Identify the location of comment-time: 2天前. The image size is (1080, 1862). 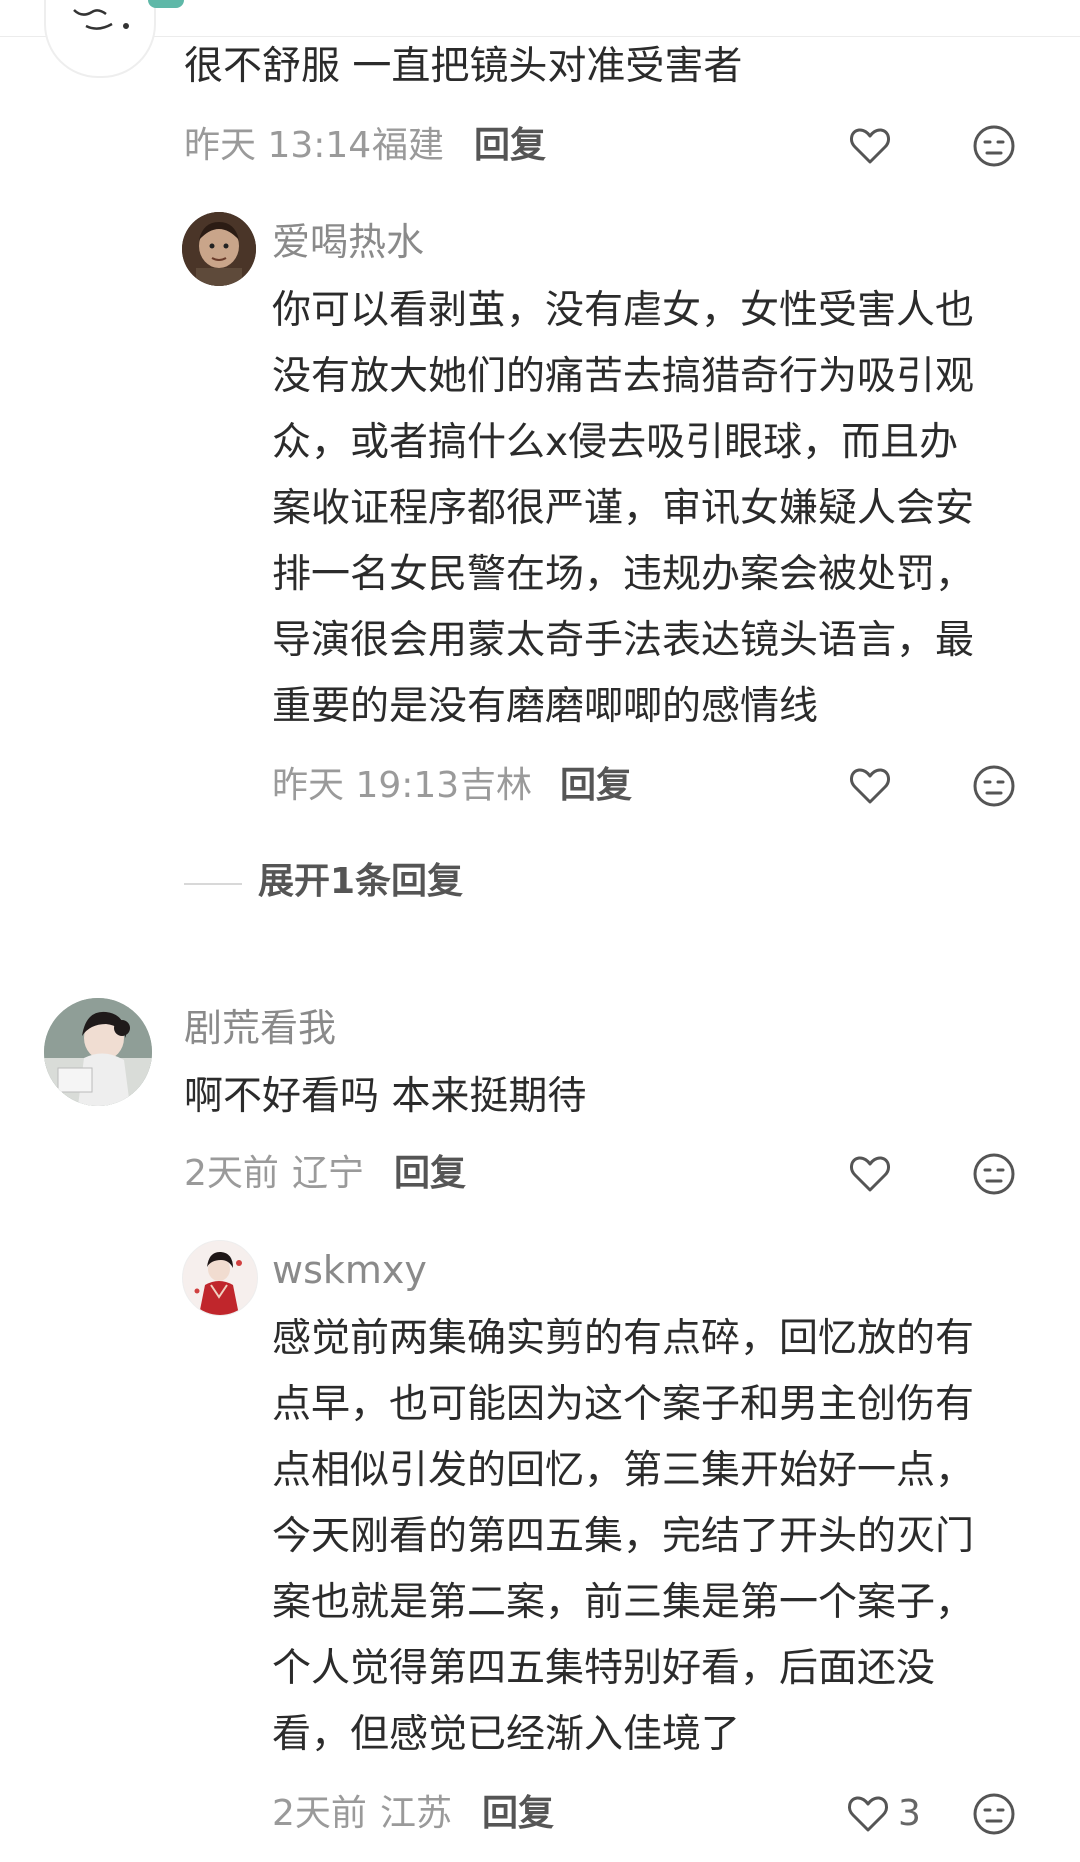
(231, 1173).